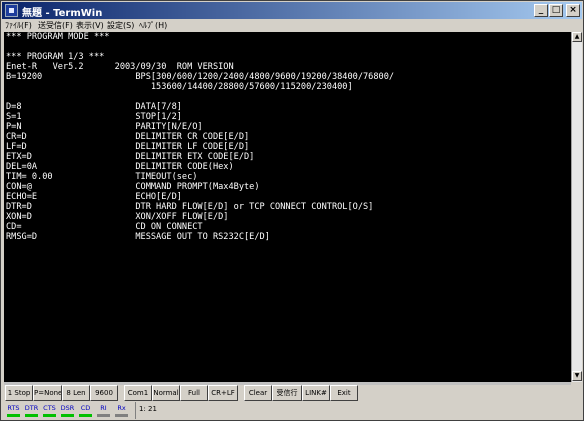 The height and width of the screenshot is (421, 584). Describe the element at coordinates (576, 207) in the screenshot. I see `vertical-scrollbar: ▲ ▼` at that location.